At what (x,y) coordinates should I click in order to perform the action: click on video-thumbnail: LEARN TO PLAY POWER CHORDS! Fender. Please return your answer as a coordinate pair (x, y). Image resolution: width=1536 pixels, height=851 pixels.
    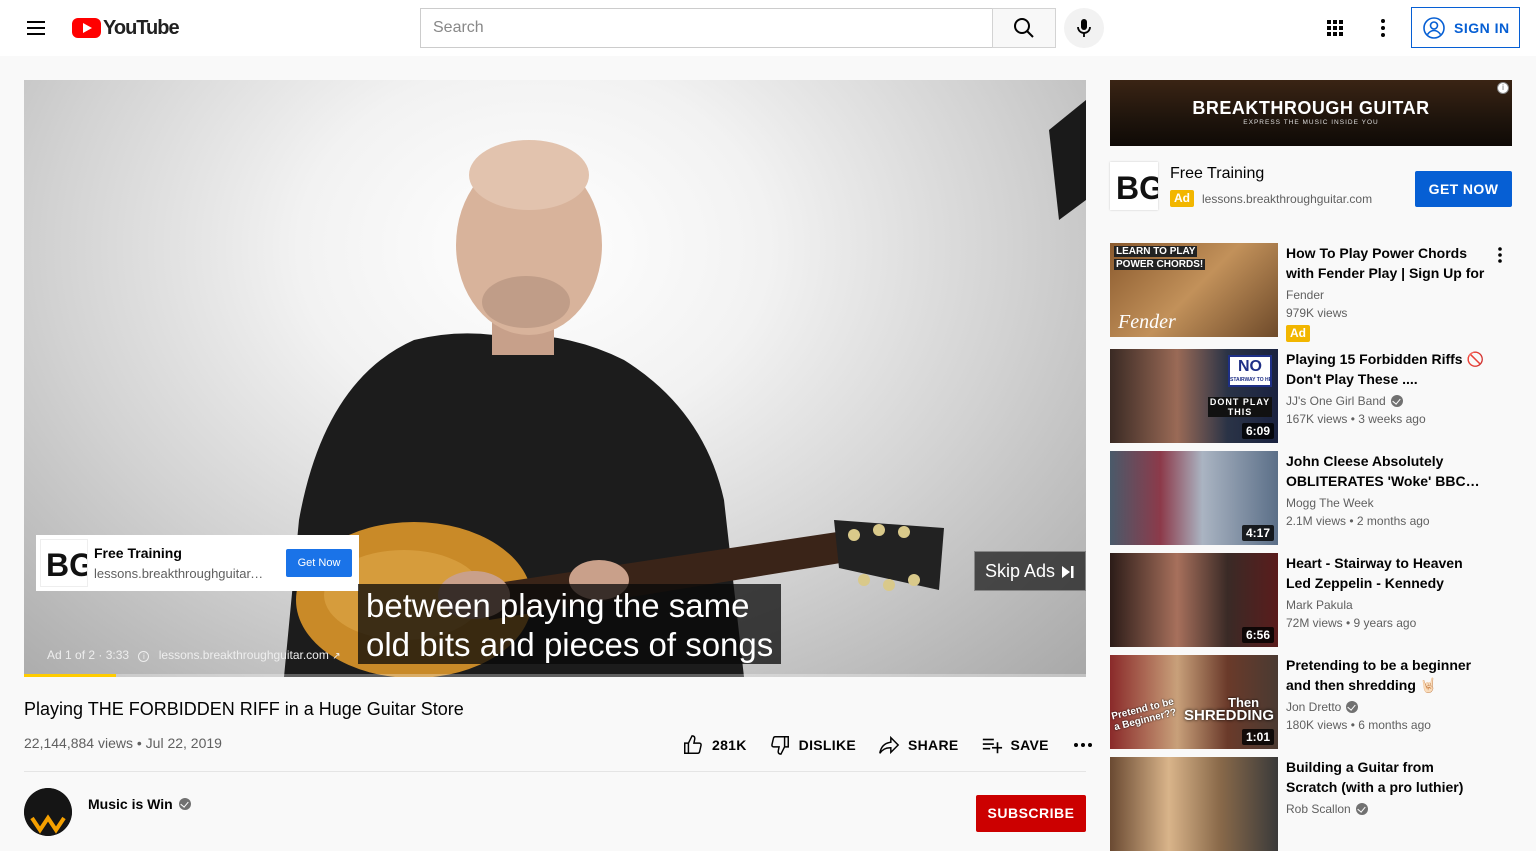
    Looking at the image, I should click on (1194, 290).